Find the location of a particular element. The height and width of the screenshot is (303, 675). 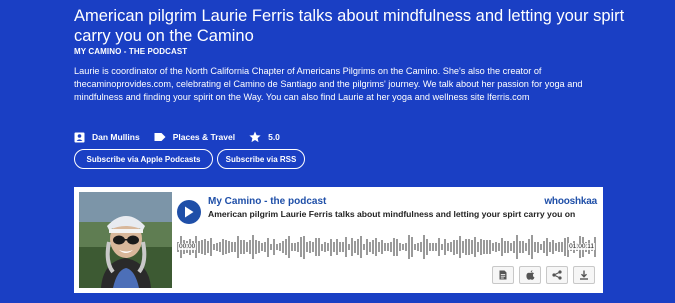

document-icon is located at coordinates (503, 275).